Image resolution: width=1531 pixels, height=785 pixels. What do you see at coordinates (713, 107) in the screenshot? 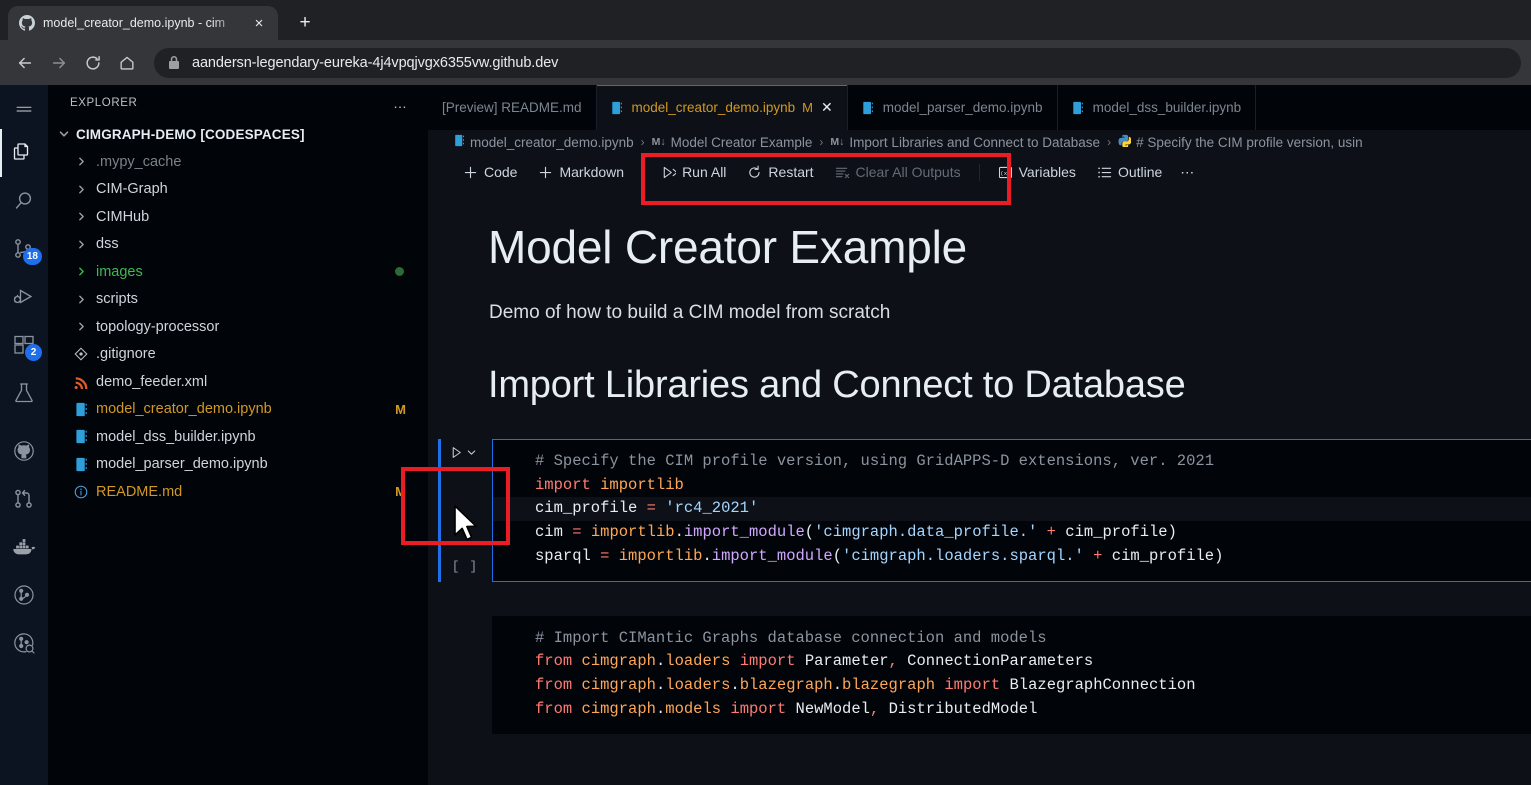
I see `tab-label: model_creator_demo.ipynb` at bounding box center [713, 107].